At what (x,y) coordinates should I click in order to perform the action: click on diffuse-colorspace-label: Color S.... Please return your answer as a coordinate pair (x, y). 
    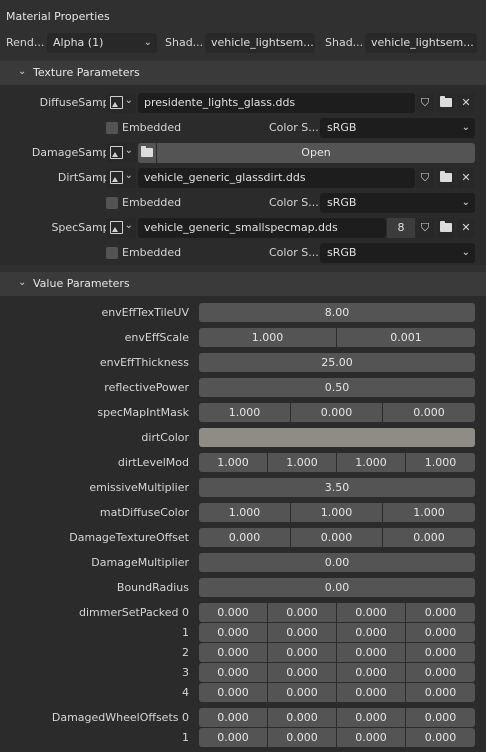
    Looking at the image, I should click on (294, 127).